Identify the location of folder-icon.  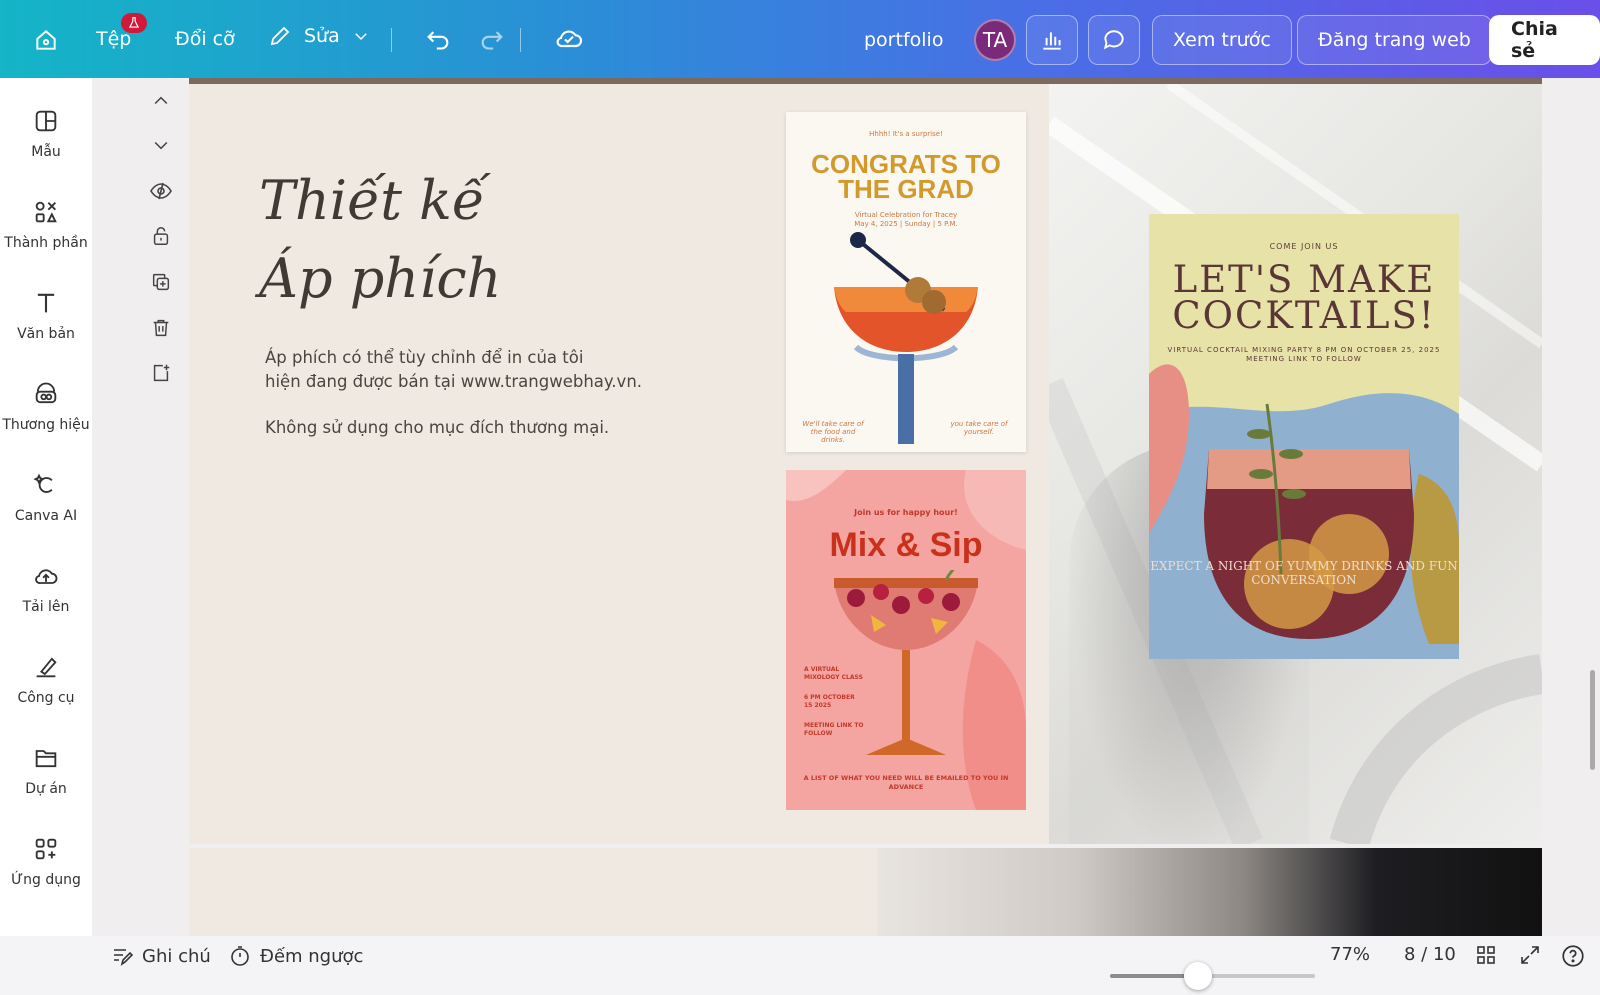
(46, 758).